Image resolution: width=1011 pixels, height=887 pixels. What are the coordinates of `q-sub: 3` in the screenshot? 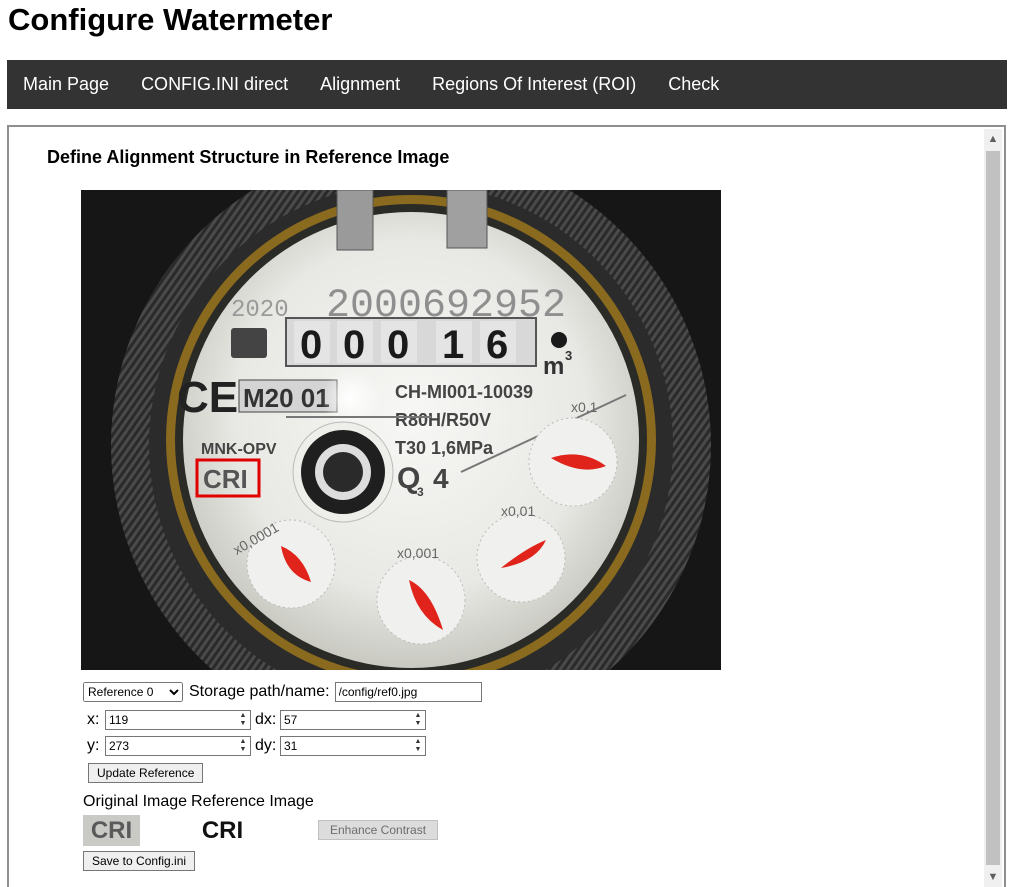 It's located at (420, 492).